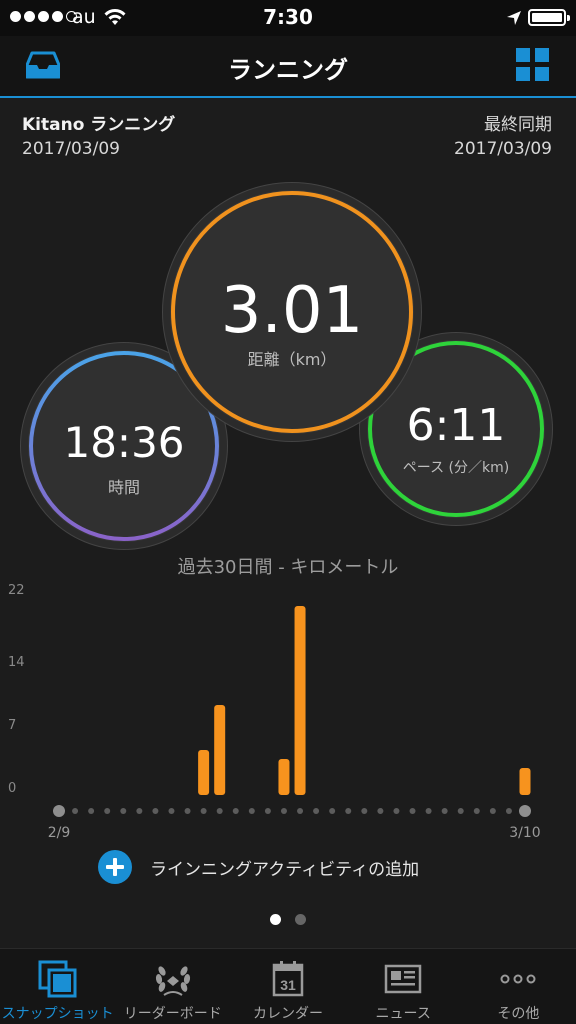  I want to click on tab-label-more: その他, so click(518, 1014).